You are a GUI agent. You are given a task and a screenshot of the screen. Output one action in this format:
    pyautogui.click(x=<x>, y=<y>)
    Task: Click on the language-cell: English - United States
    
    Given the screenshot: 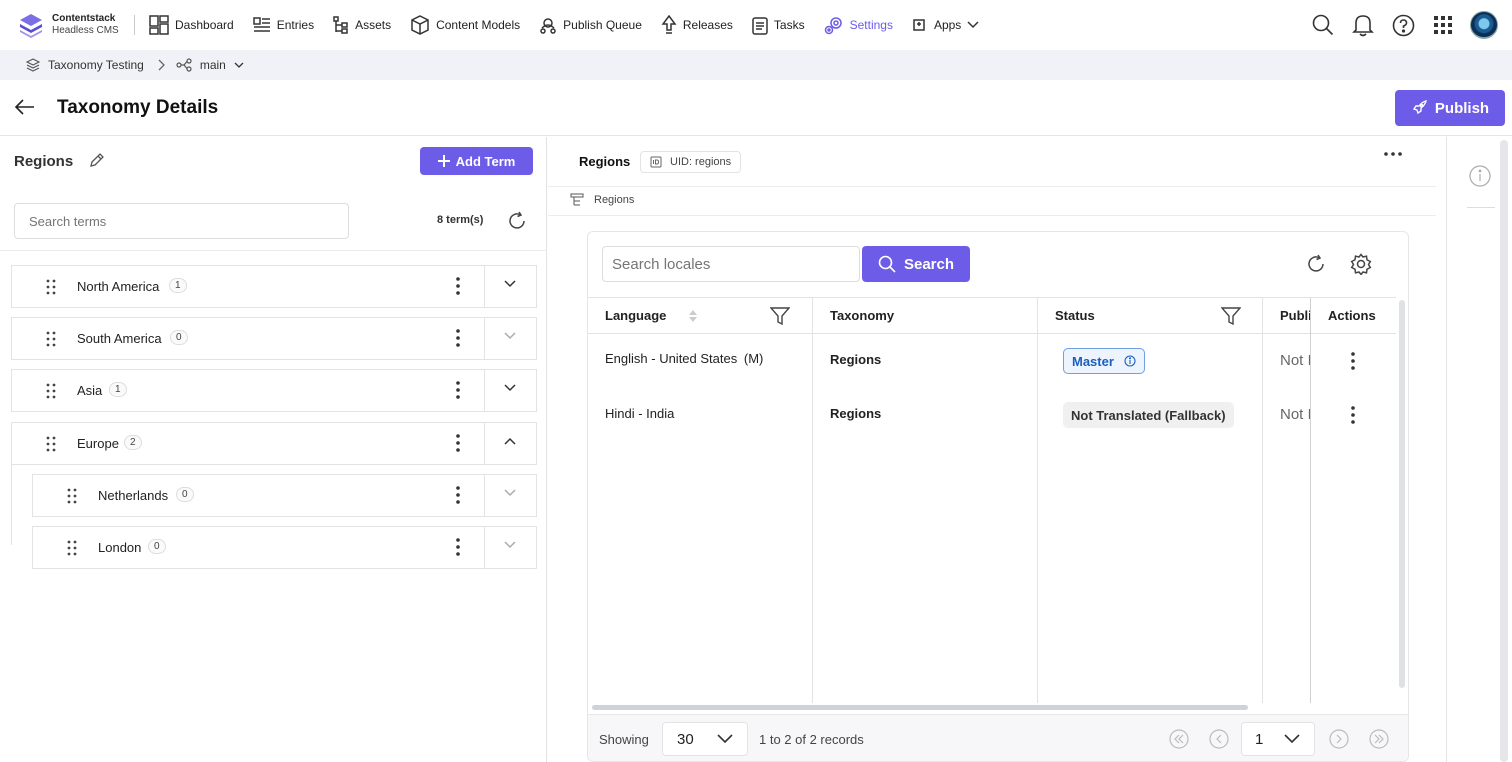 What is the action you would take?
    pyautogui.click(x=671, y=358)
    